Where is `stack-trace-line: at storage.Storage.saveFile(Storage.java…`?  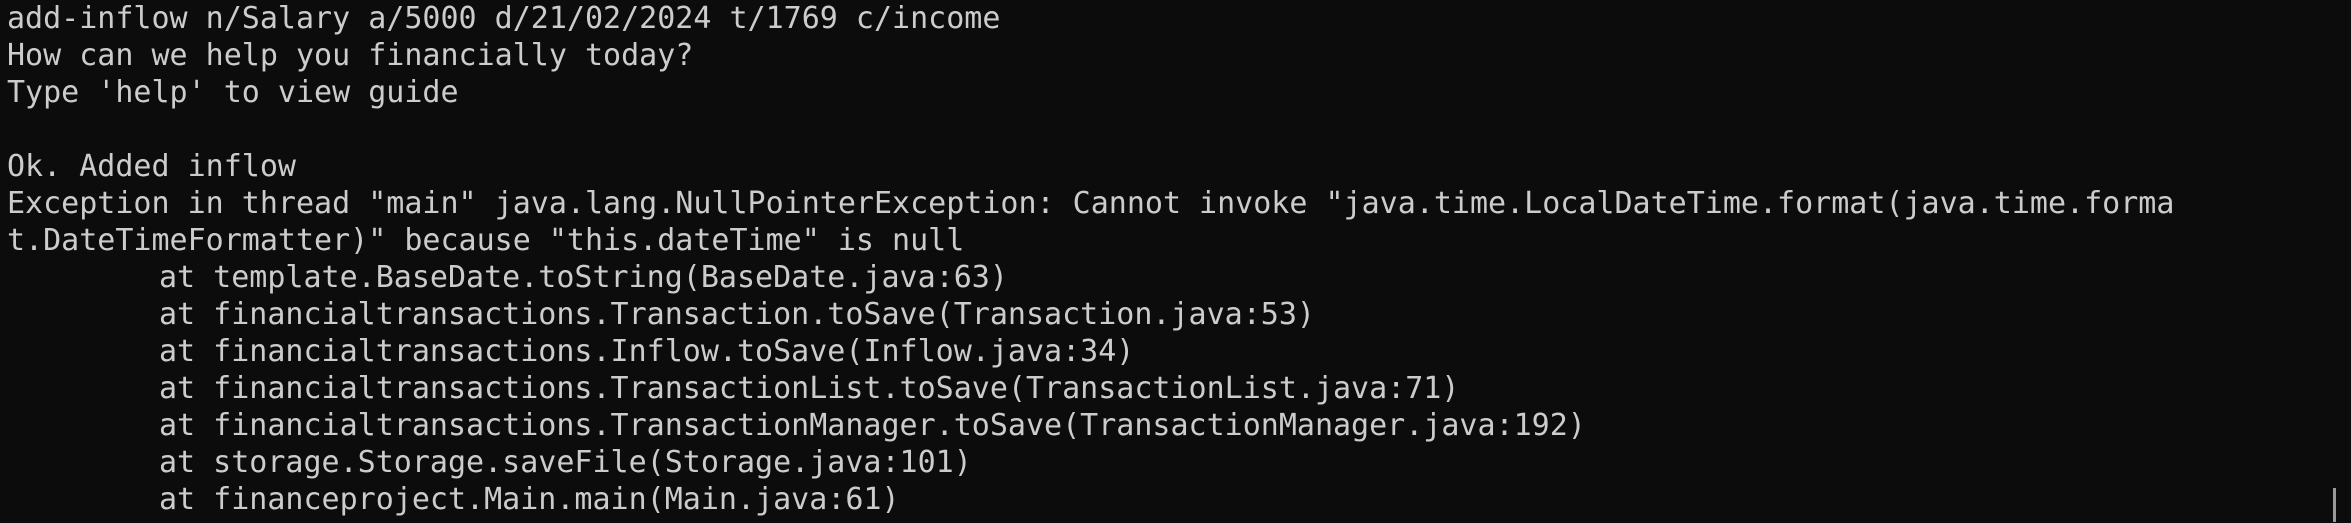
stack-trace-line: at storage.Storage.saveFile(Storage.java… is located at coordinates (565, 462).